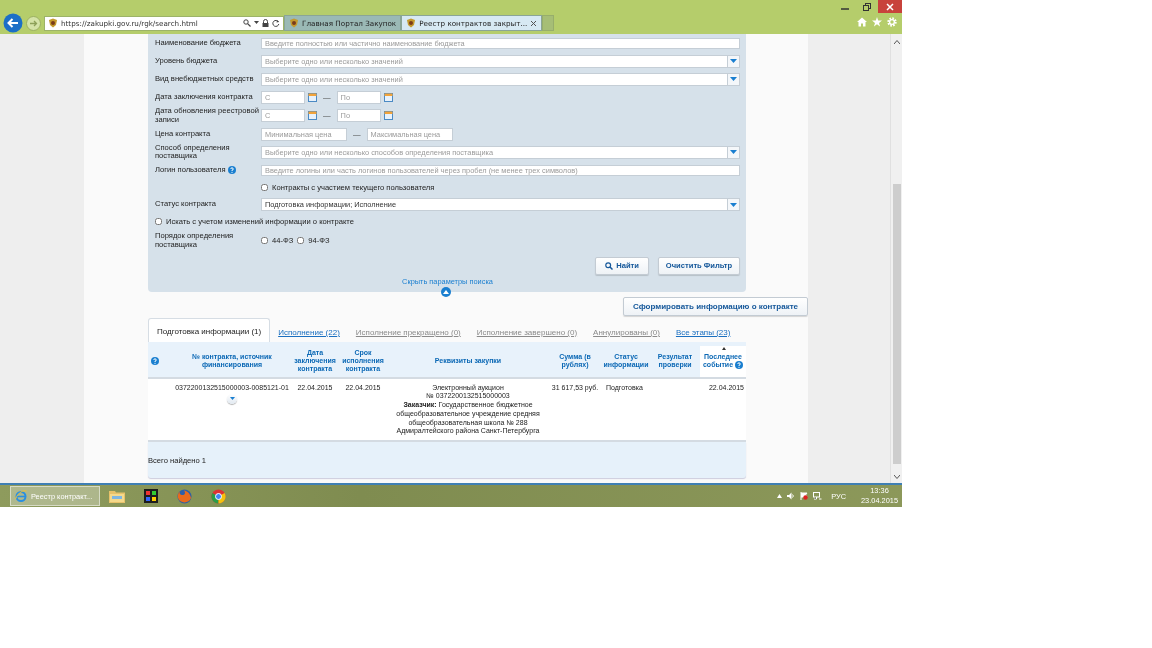  What do you see at coordinates (896, 42) in the screenshot?
I see `scroll-up-icon` at bounding box center [896, 42].